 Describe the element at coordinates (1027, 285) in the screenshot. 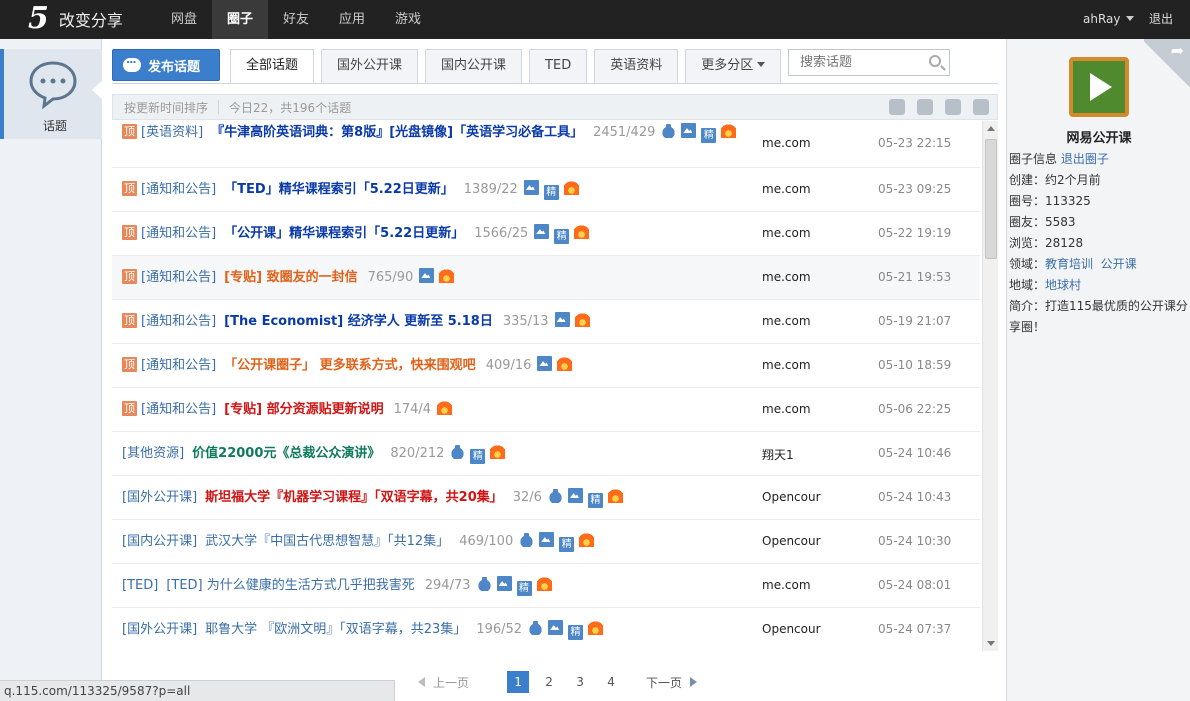

I see `region-label: 地域：` at that location.